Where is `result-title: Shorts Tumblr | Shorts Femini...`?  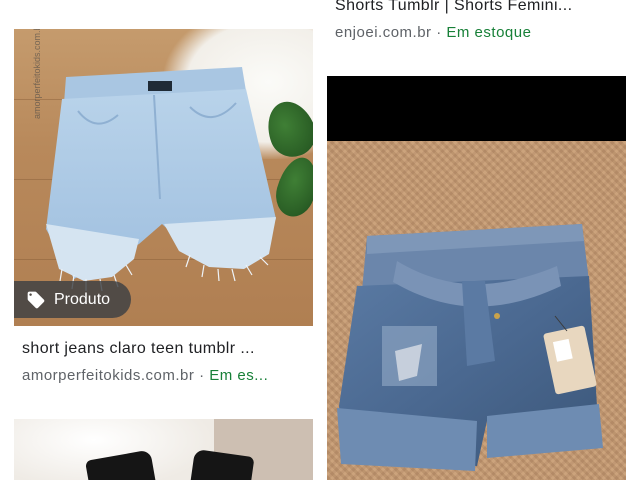
result-title: Shorts Tumblr | Shorts Femini... is located at coordinates (477, 7).